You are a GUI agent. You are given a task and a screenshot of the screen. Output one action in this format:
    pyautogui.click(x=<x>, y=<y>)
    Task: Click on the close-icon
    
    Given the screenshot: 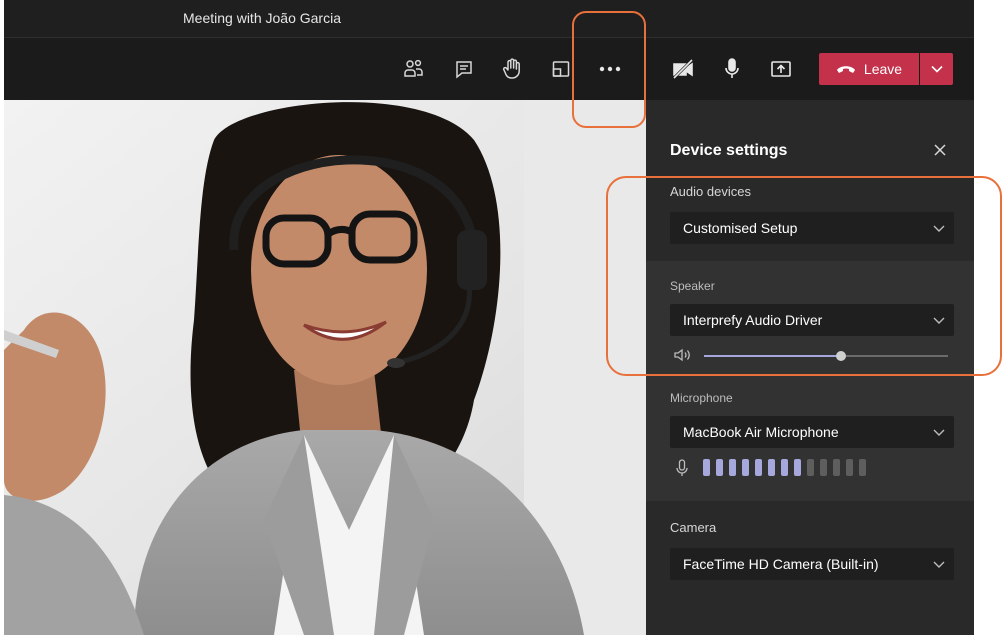 What is the action you would take?
    pyautogui.click(x=940, y=150)
    